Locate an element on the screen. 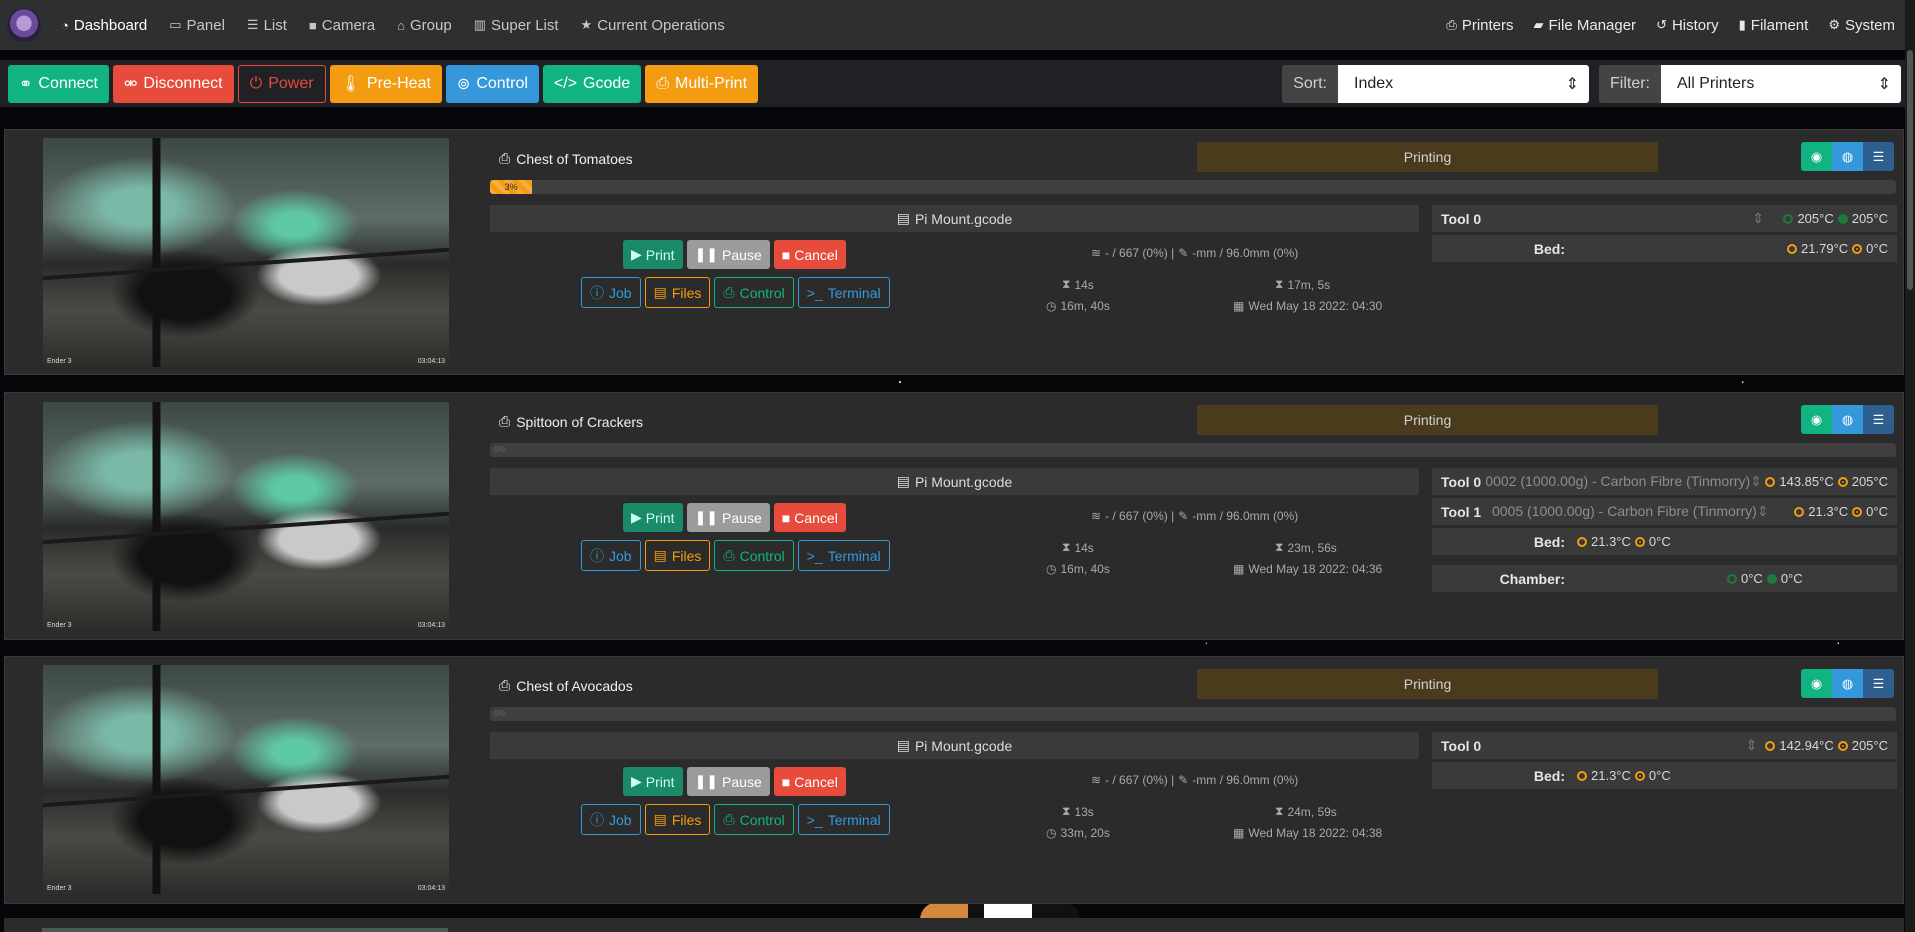  nav-label: File Manager is located at coordinates (1592, 25).